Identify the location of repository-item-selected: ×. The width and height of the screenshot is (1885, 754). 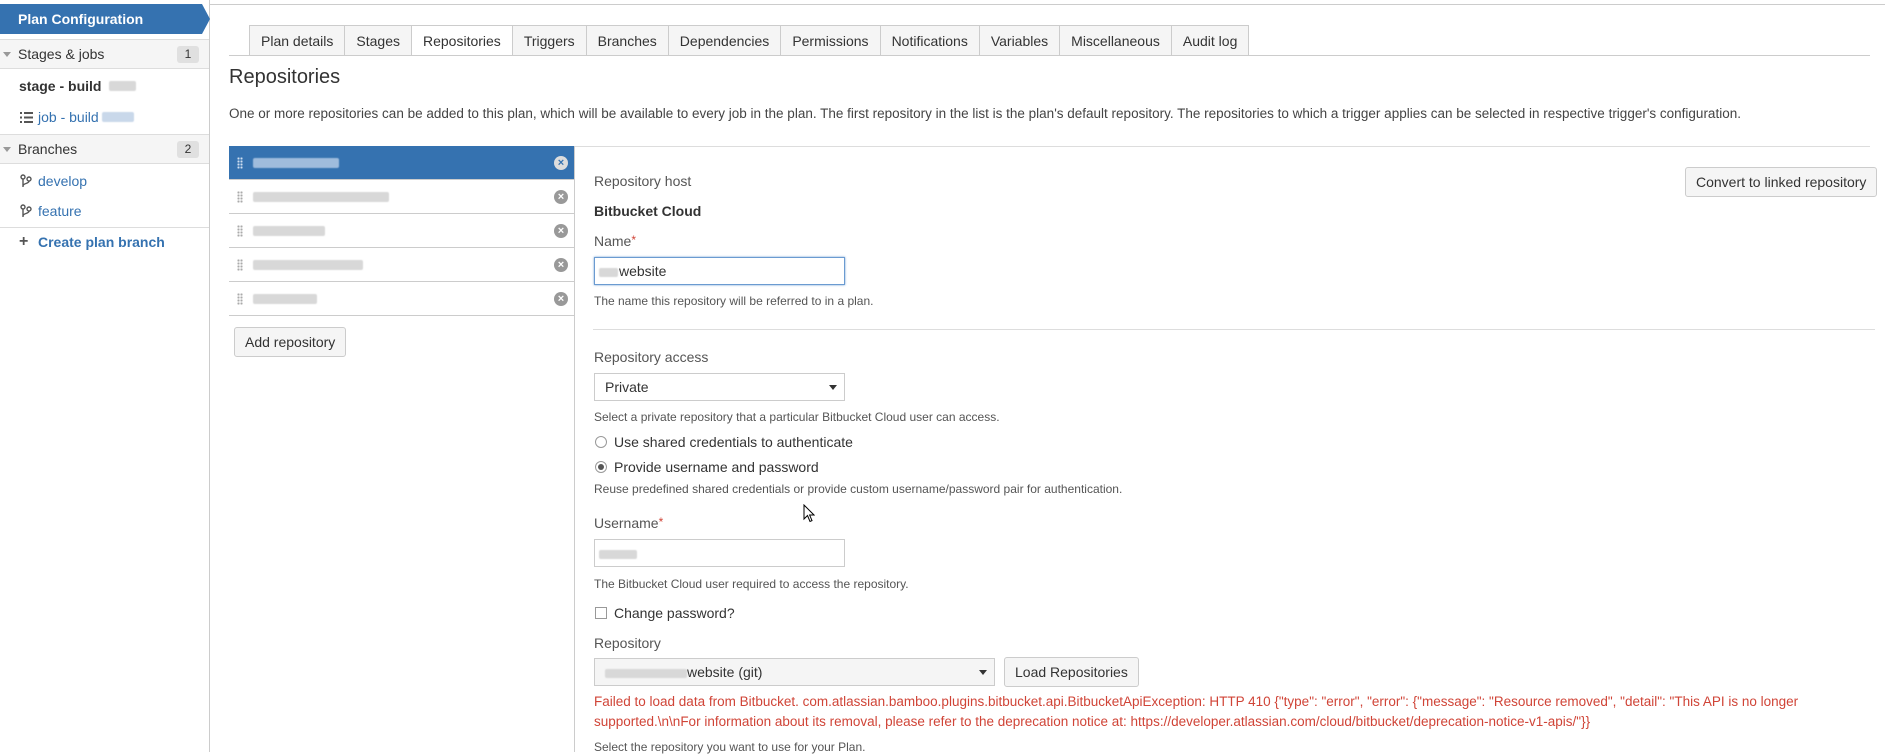
(401, 163).